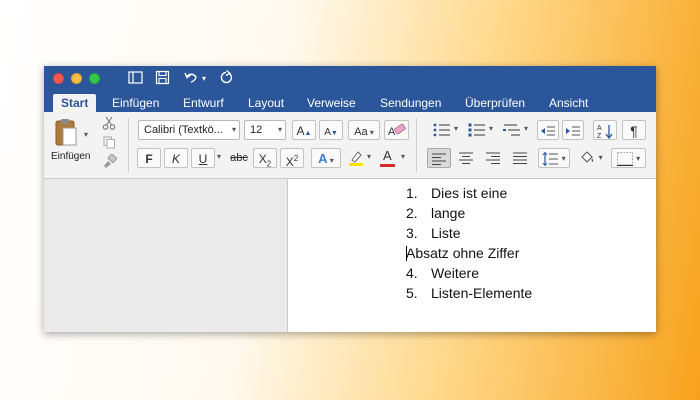 The width and height of the screenshot is (700, 400). I want to click on close-window-button, so click(58, 78).